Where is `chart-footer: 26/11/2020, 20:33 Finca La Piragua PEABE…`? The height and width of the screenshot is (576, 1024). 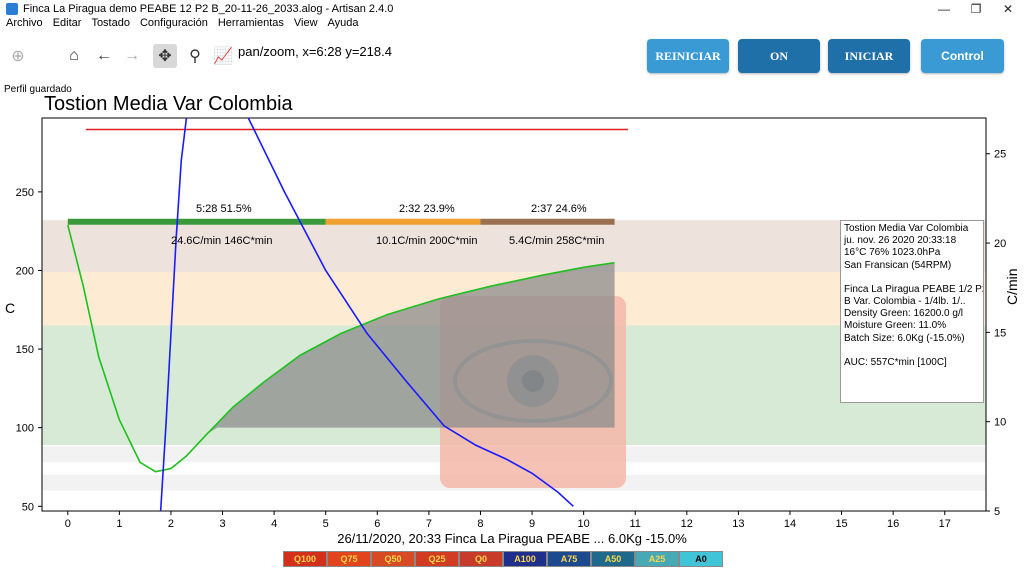
chart-footer: 26/11/2020, 20:33 Finca La Piragua PEABE… is located at coordinates (512, 538).